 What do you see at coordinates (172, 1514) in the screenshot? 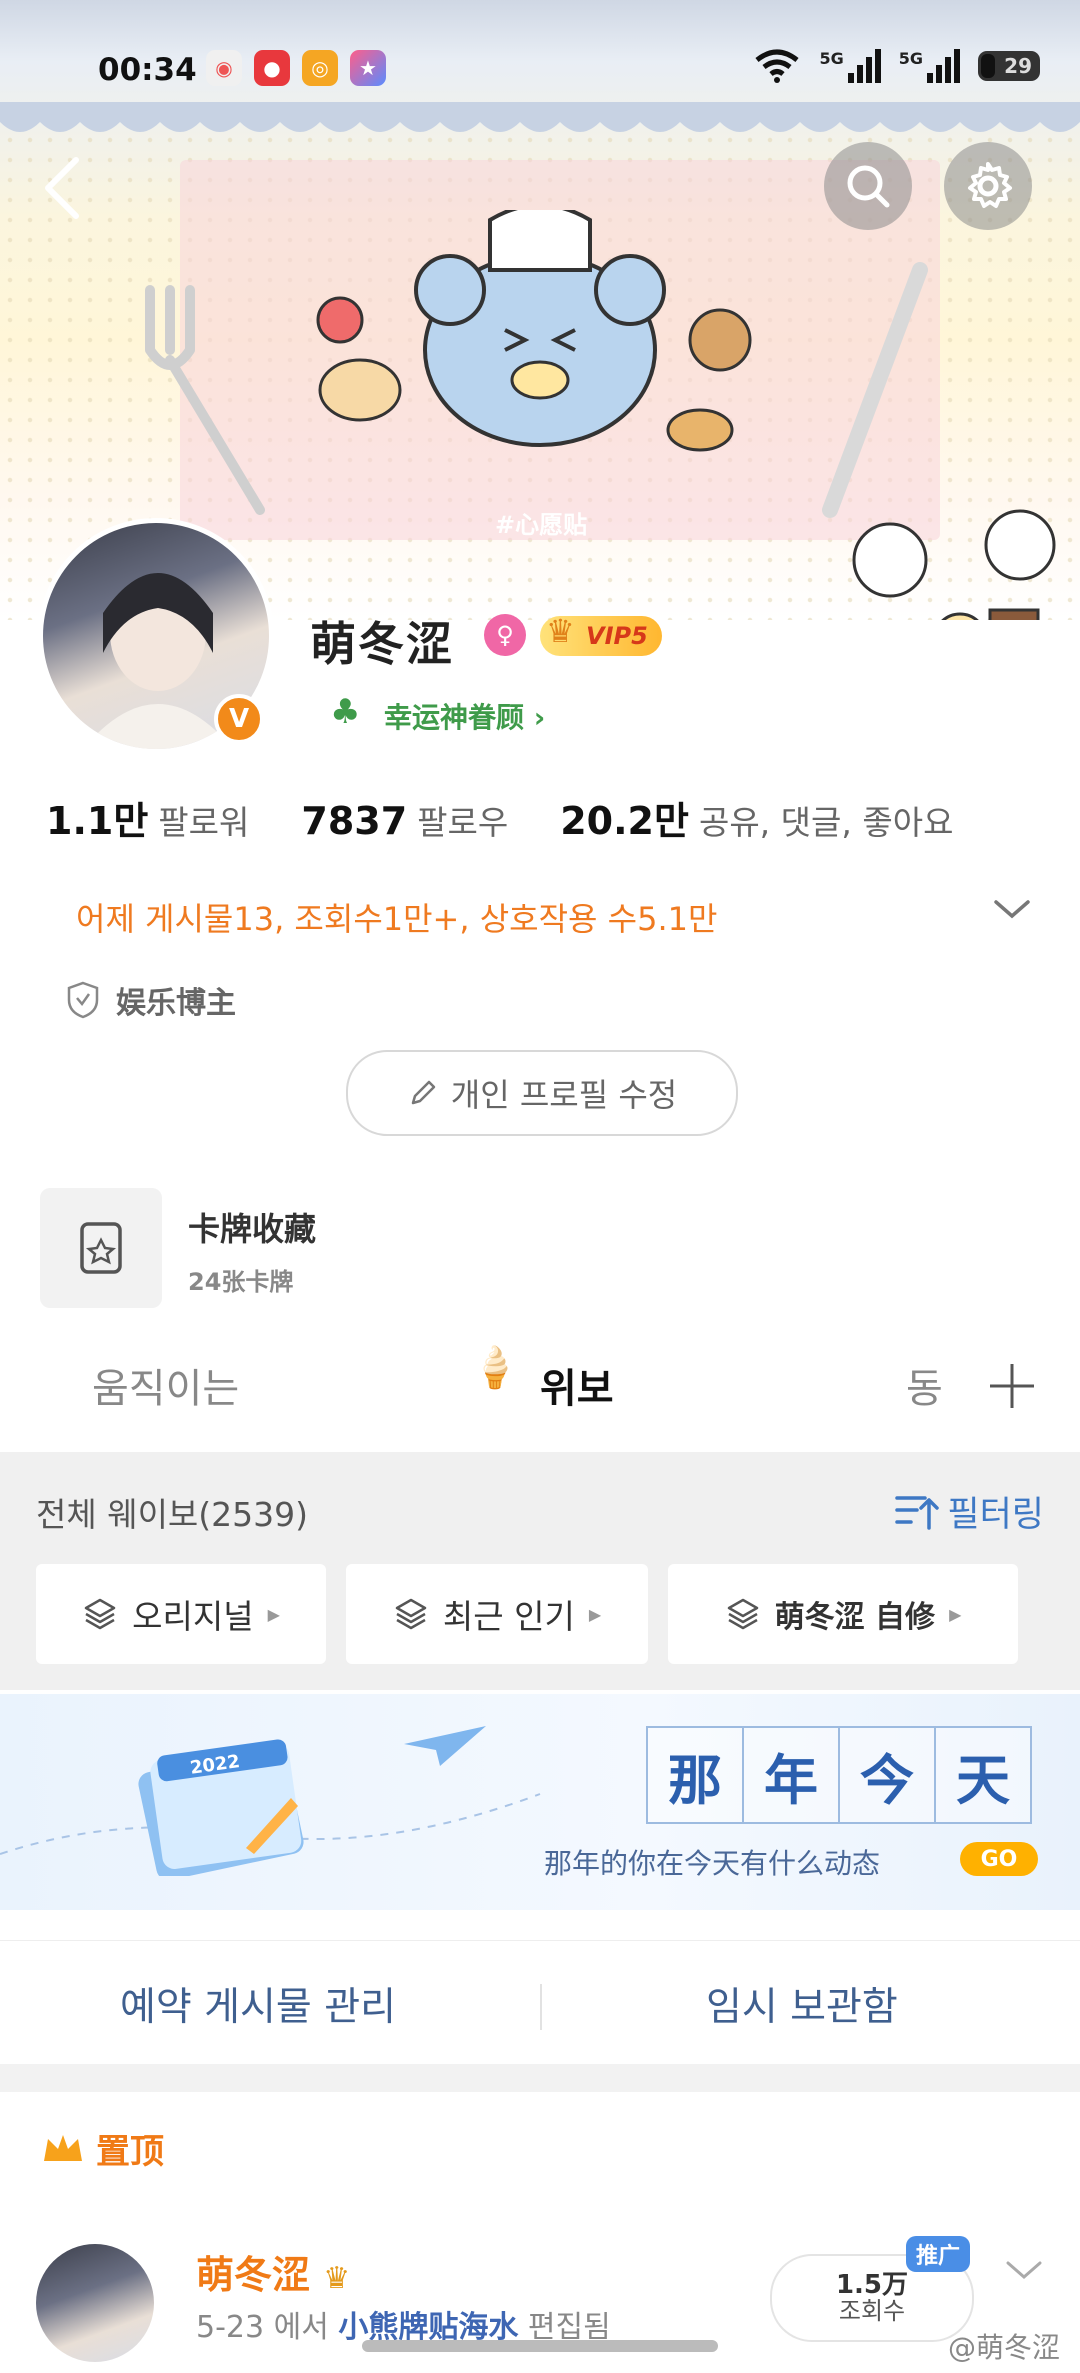
I see `weibo-count: 전체 웨이보(2539)` at bounding box center [172, 1514].